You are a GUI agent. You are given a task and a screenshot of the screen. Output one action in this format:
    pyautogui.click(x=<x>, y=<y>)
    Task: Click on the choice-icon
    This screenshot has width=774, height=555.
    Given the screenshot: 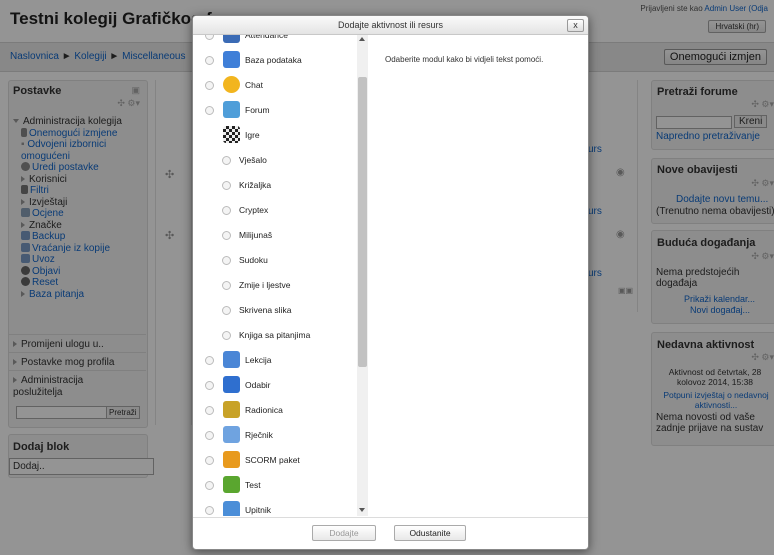 What is the action you would take?
    pyautogui.click(x=231, y=384)
    